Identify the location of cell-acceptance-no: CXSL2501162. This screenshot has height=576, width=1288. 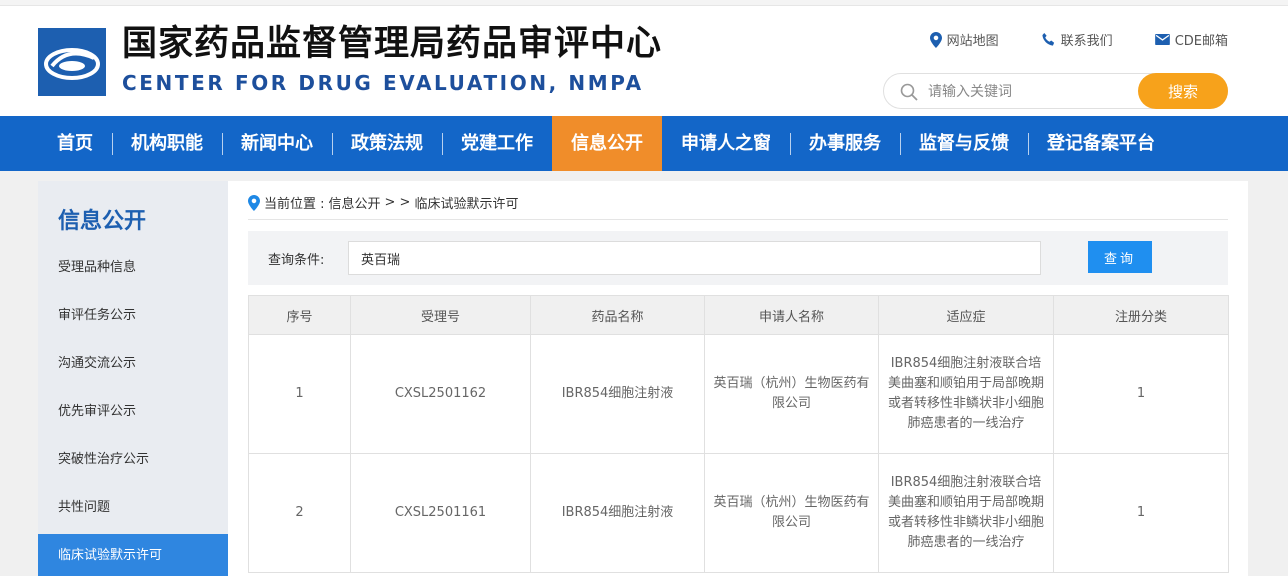
(440, 394).